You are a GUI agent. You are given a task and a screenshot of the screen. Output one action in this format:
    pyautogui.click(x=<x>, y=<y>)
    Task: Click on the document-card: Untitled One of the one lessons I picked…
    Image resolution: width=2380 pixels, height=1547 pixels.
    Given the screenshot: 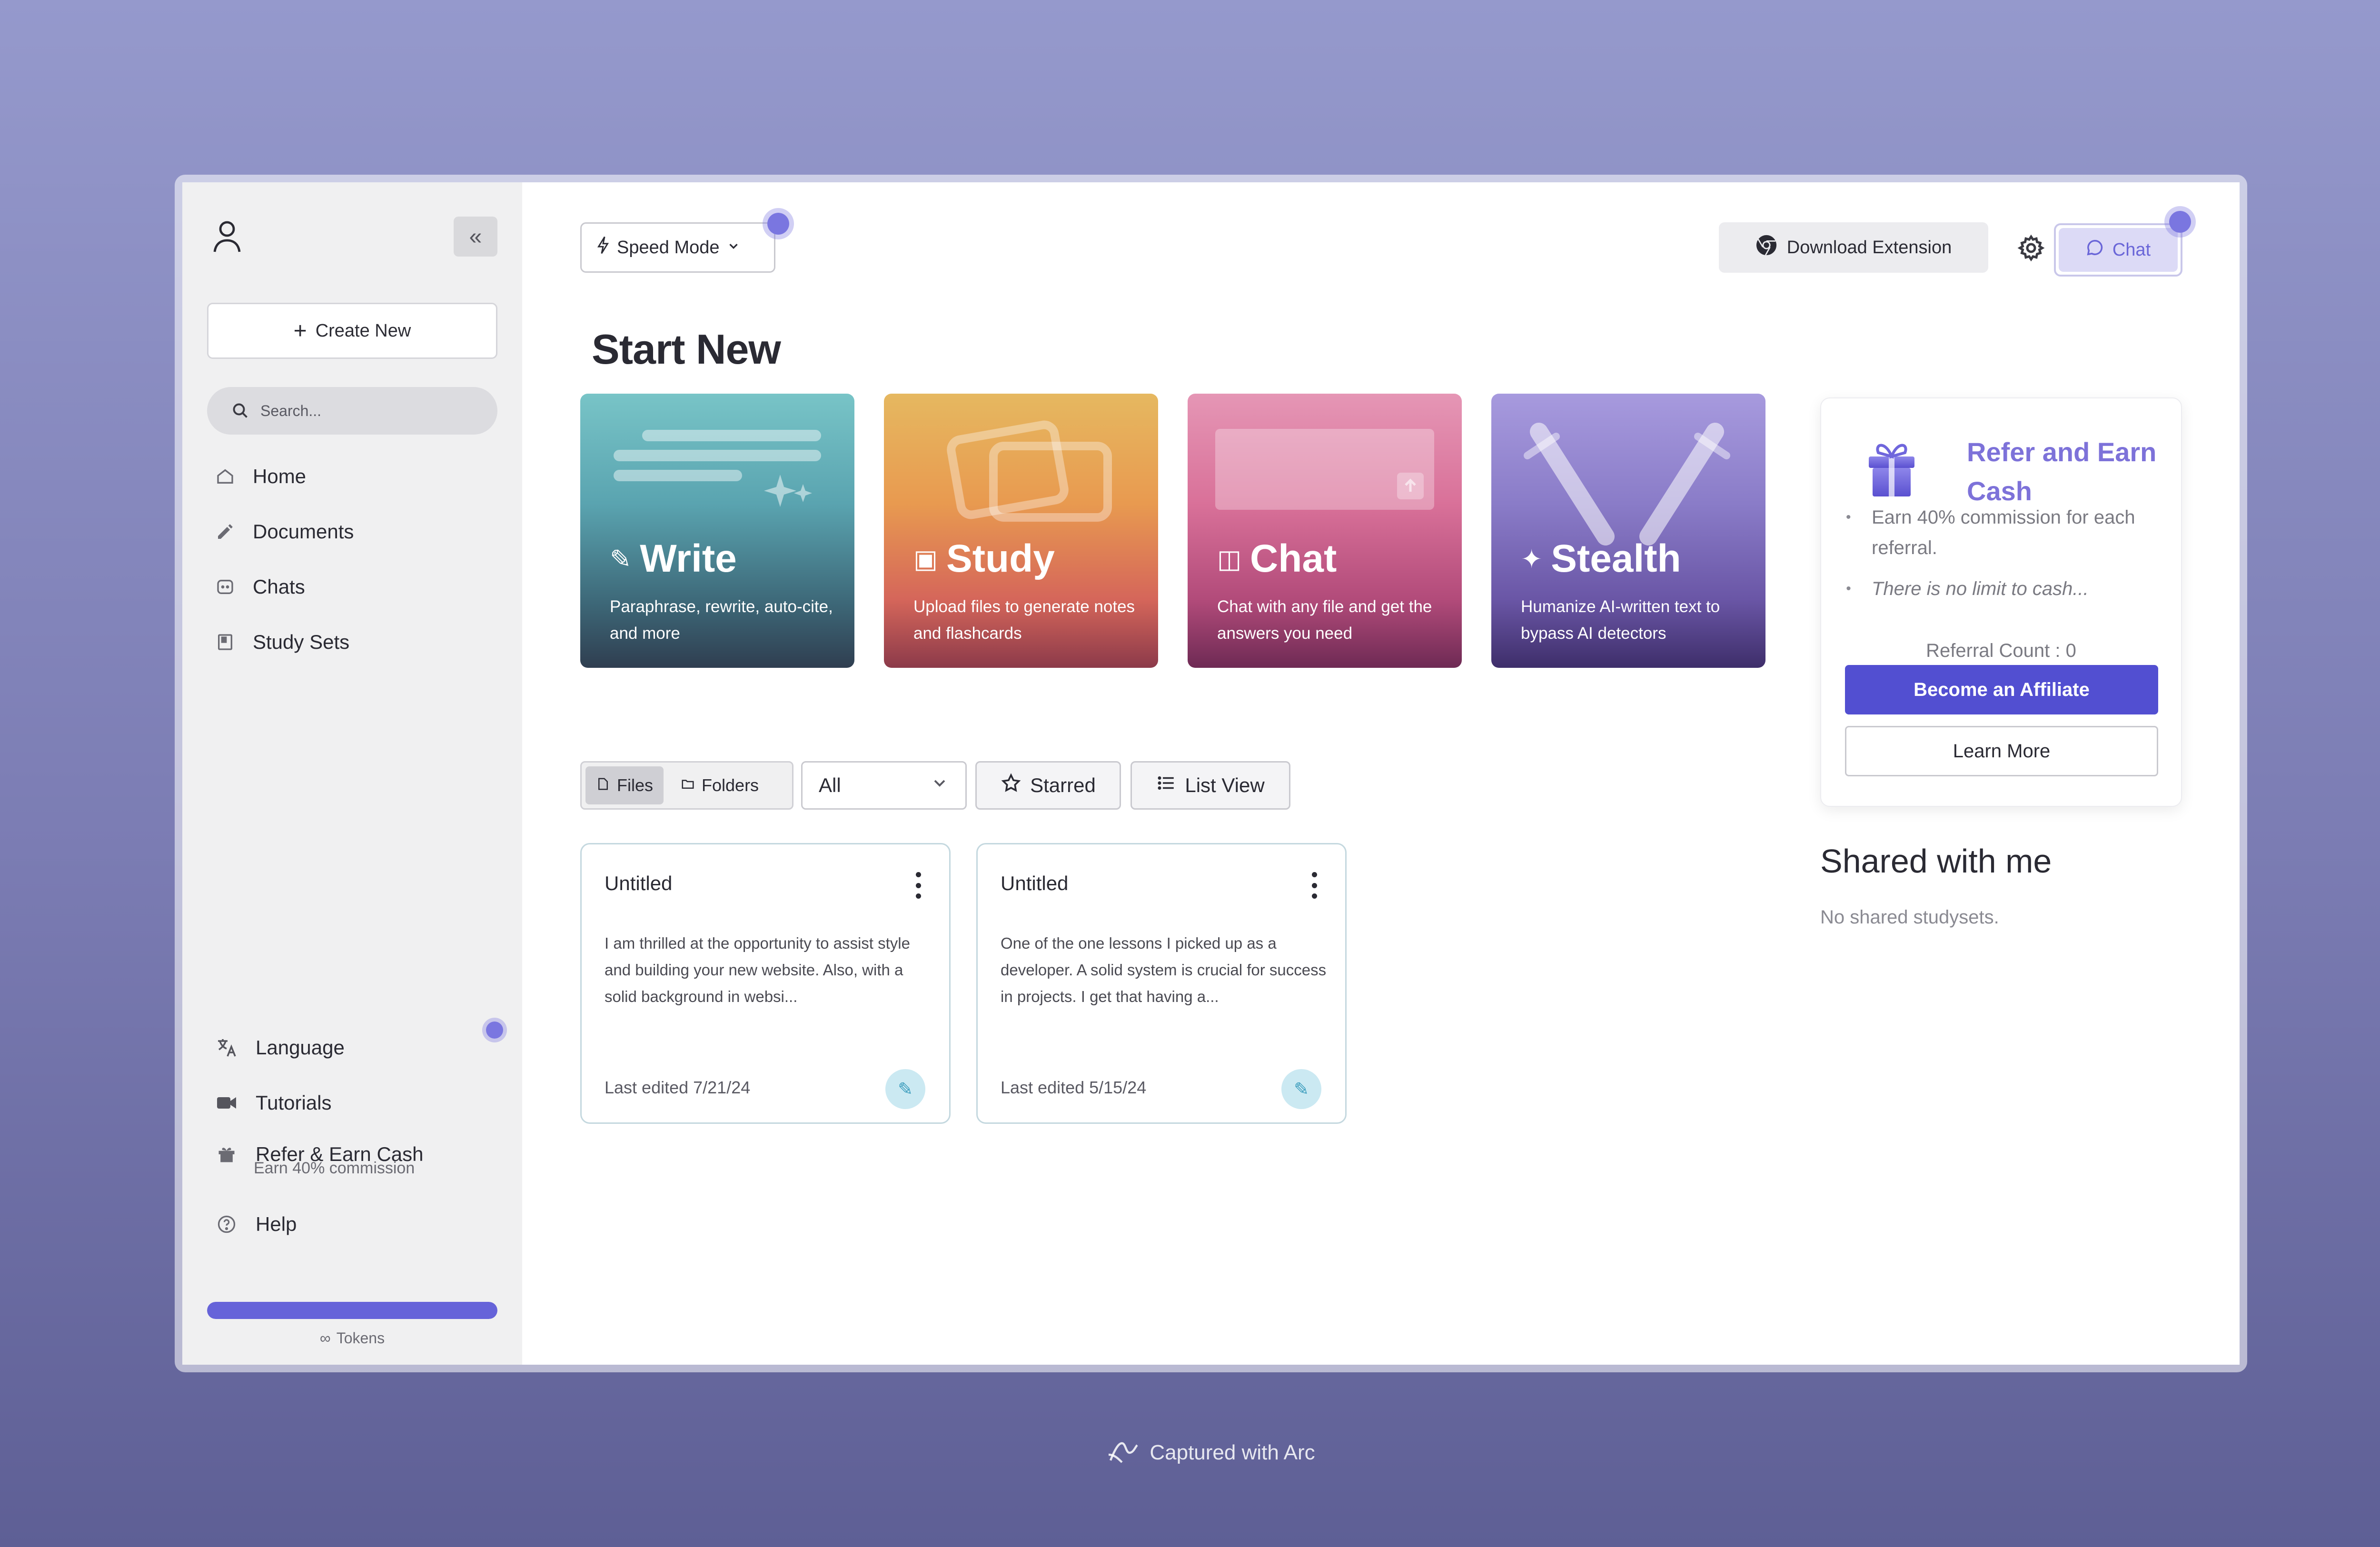 What is the action you would take?
    pyautogui.click(x=1161, y=984)
    